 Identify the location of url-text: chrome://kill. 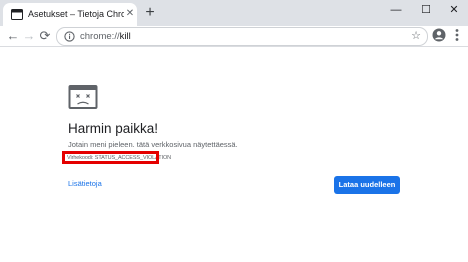
(105, 36).